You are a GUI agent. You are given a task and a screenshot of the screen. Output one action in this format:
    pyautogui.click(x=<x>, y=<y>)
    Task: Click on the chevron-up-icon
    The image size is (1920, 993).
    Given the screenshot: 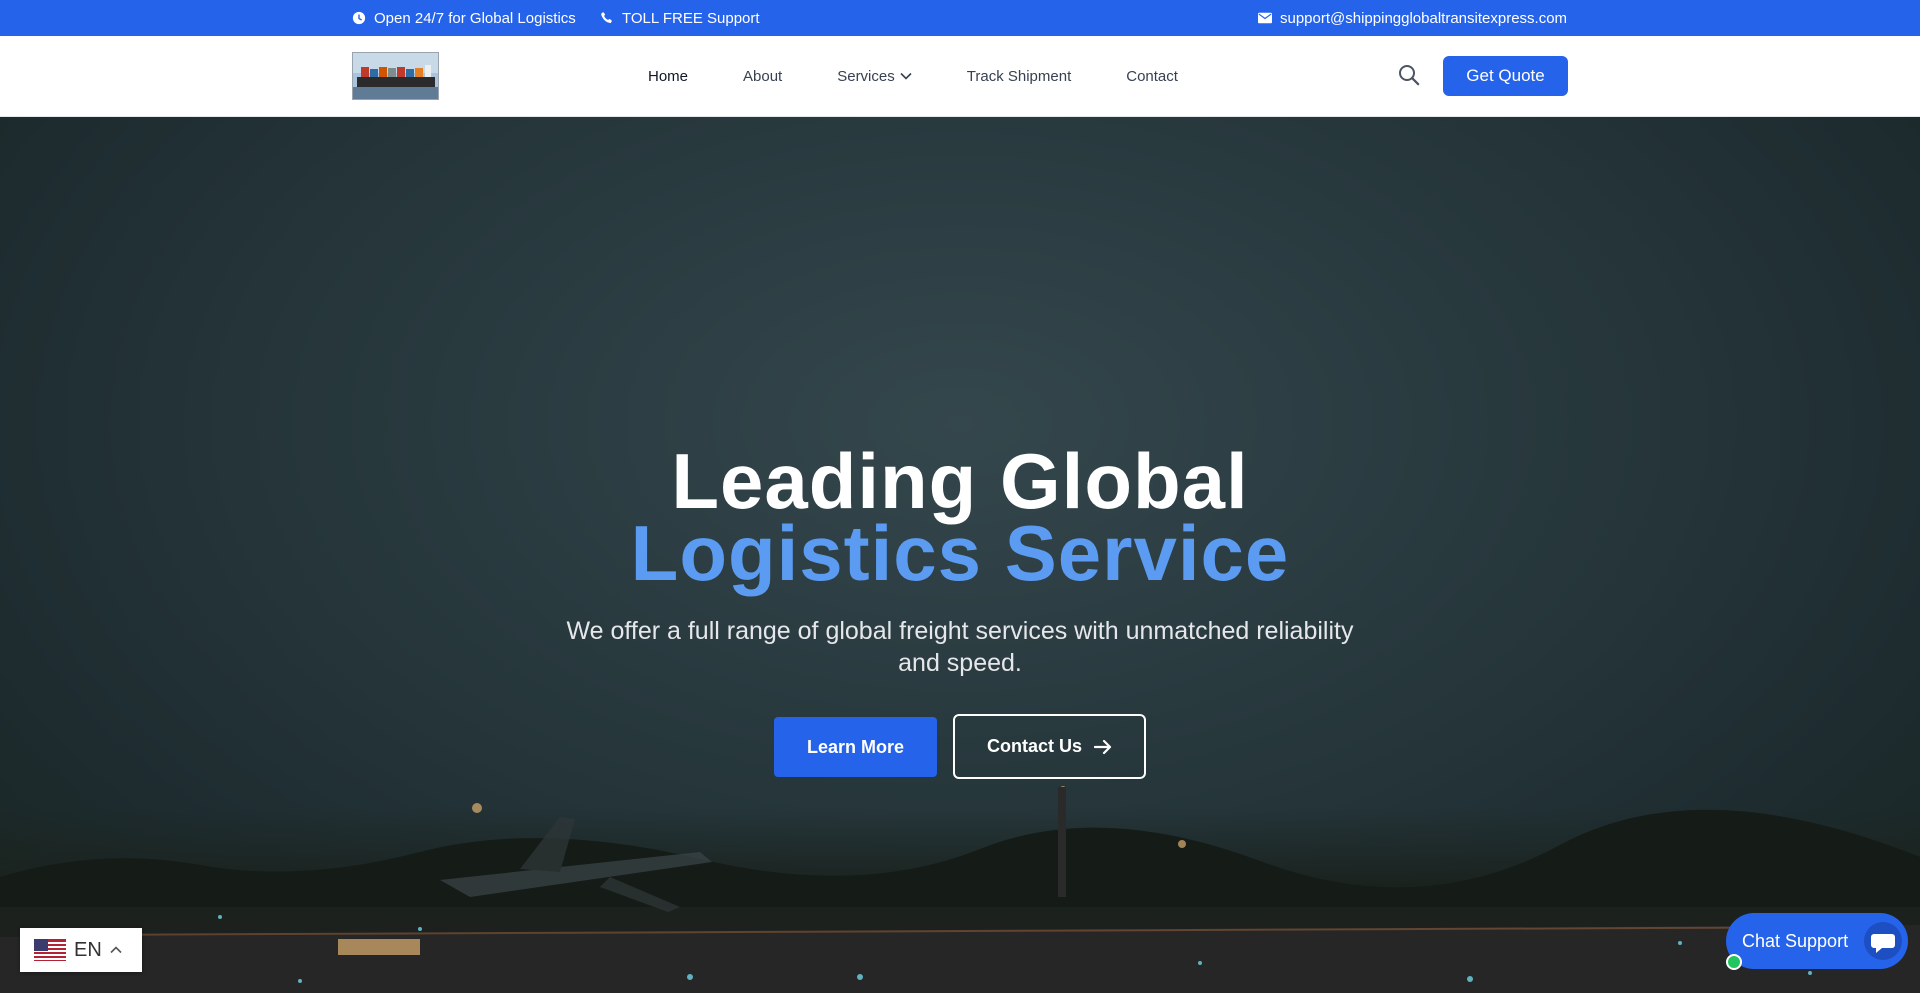 What is the action you would take?
    pyautogui.click(x=116, y=950)
    